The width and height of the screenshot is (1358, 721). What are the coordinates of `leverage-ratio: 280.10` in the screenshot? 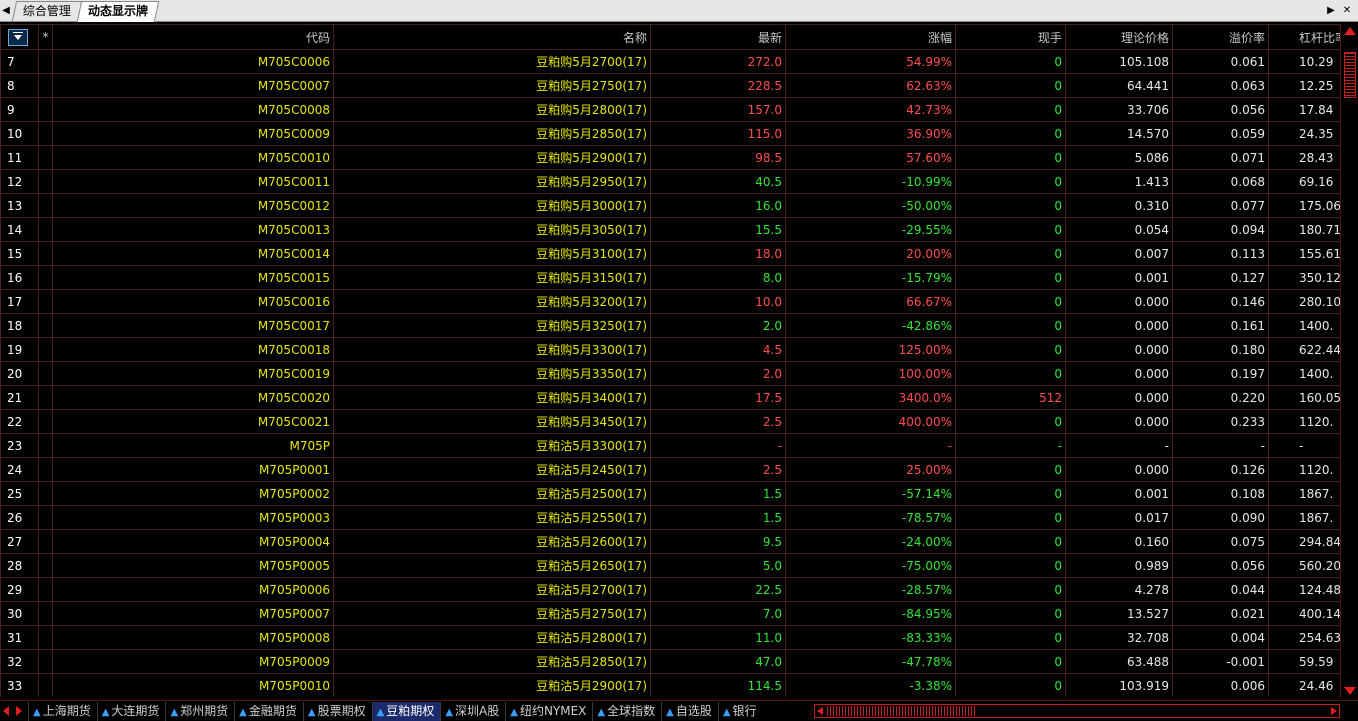 It's located at (1304, 301).